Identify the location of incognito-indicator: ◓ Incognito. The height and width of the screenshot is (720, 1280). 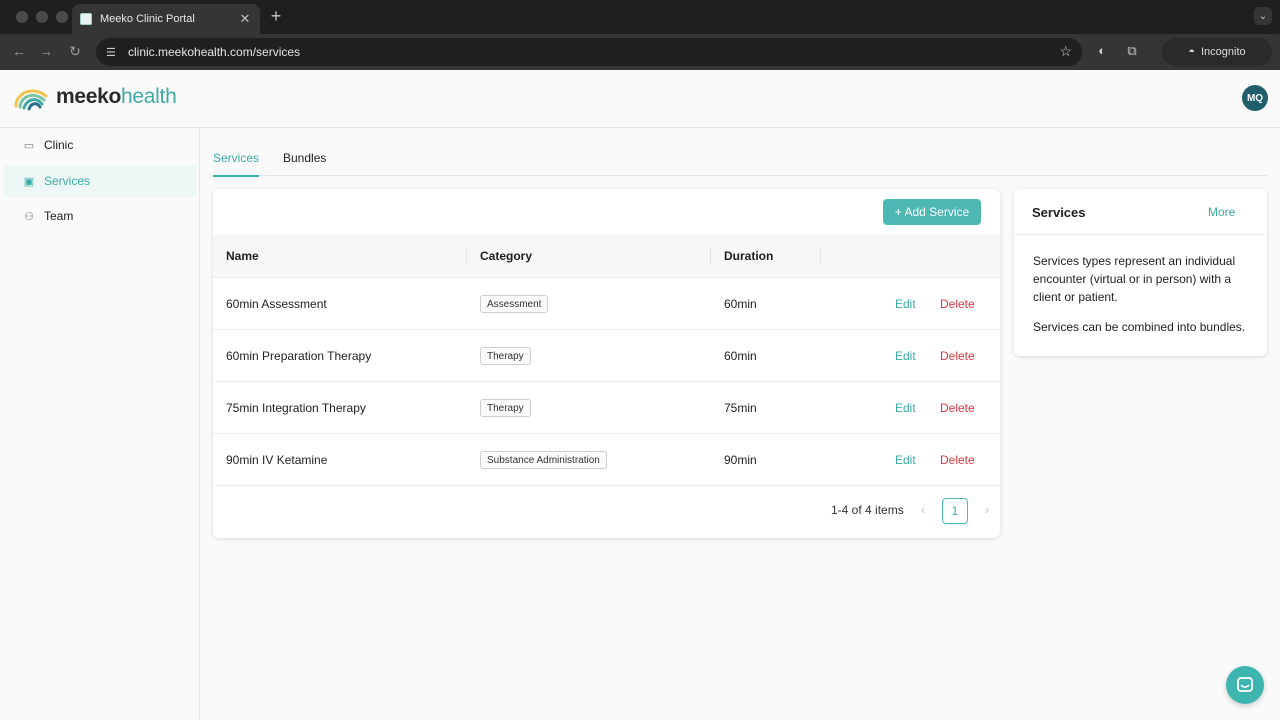
(1217, 52).